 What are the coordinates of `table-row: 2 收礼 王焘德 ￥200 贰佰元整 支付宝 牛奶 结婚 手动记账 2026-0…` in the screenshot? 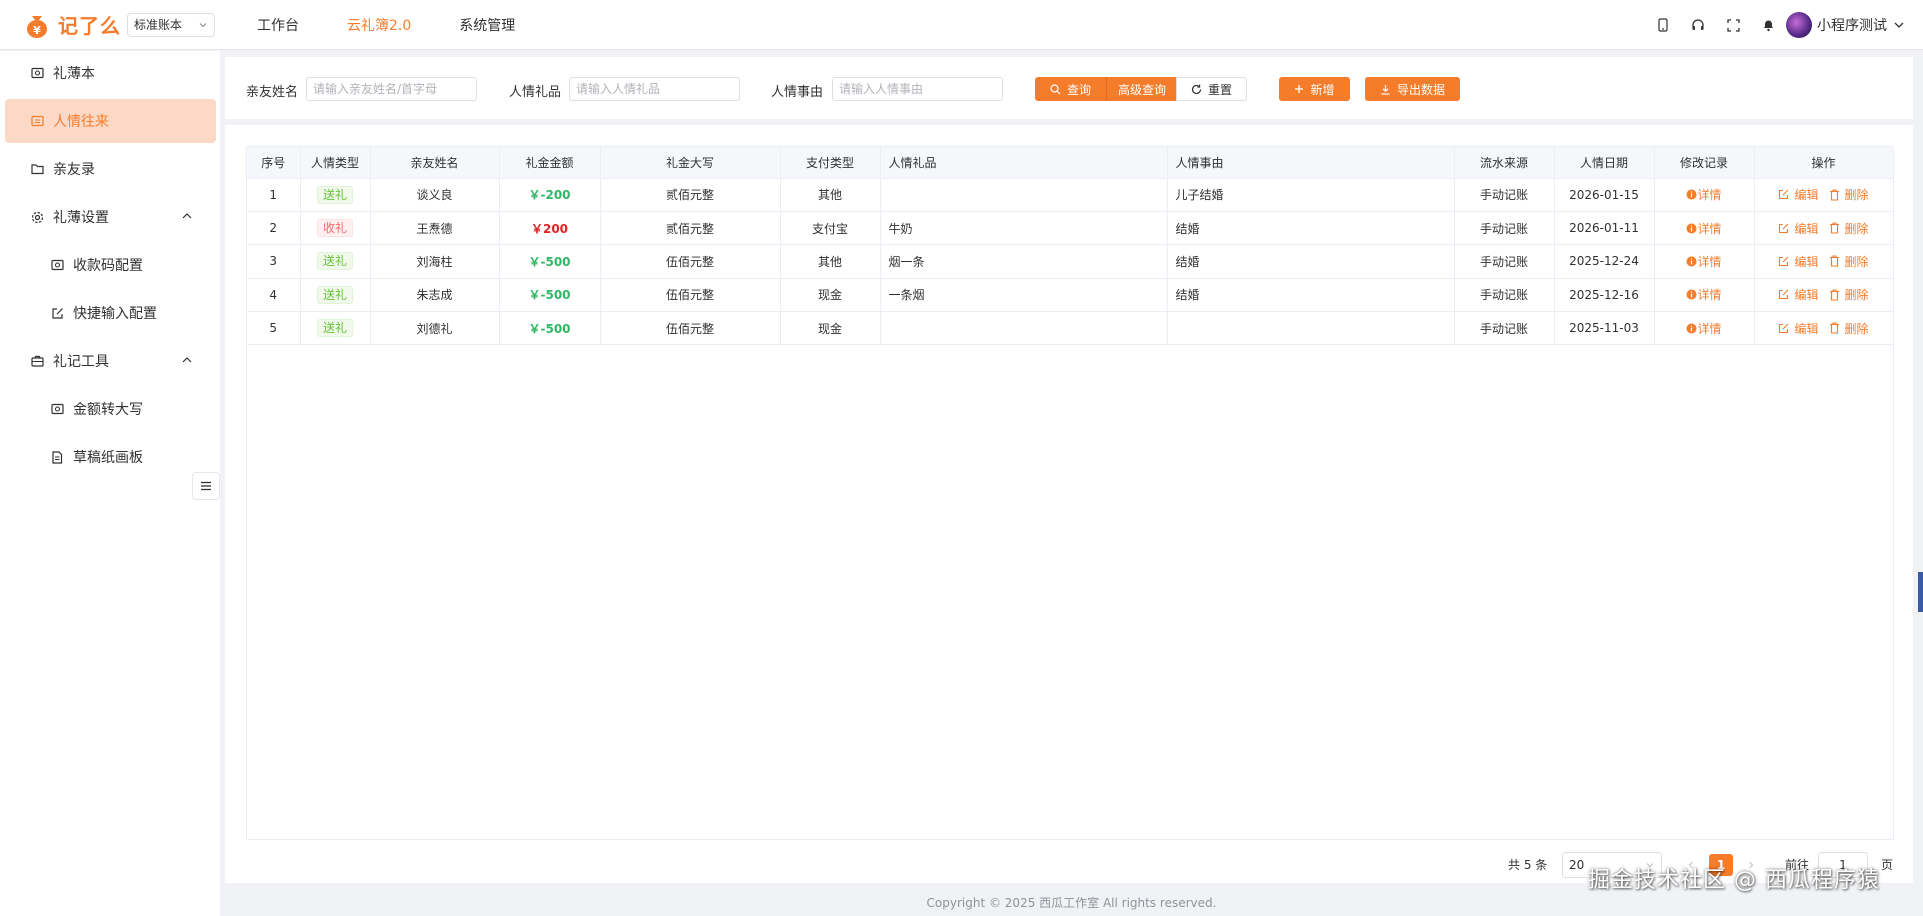 It's located at (1070, 228).